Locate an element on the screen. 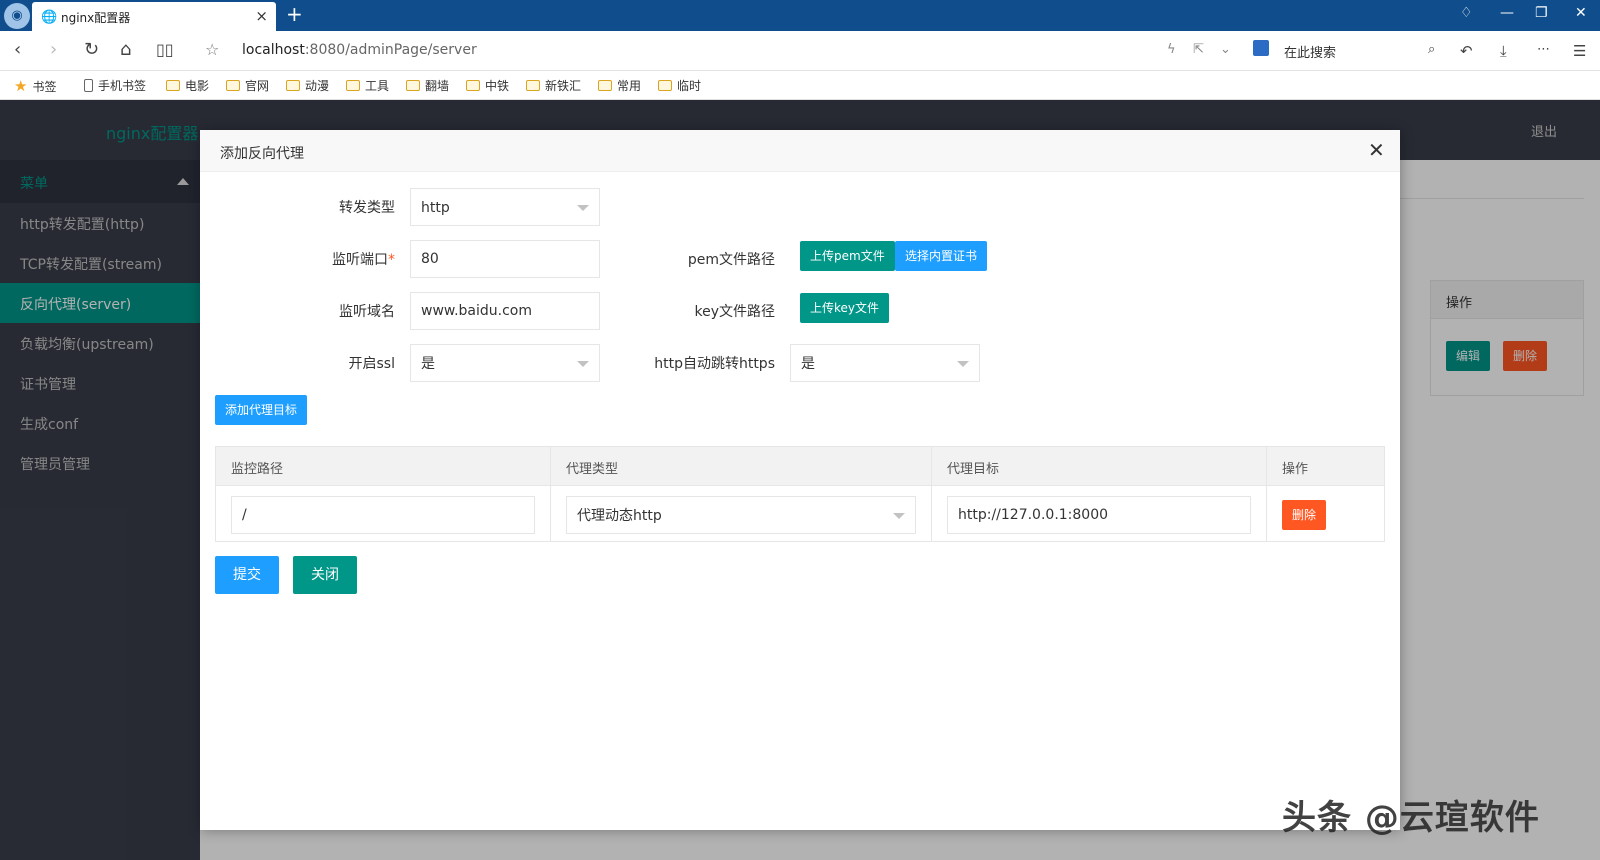  bookmark-item: 新铁汇 is located at coordinates (553, 85).